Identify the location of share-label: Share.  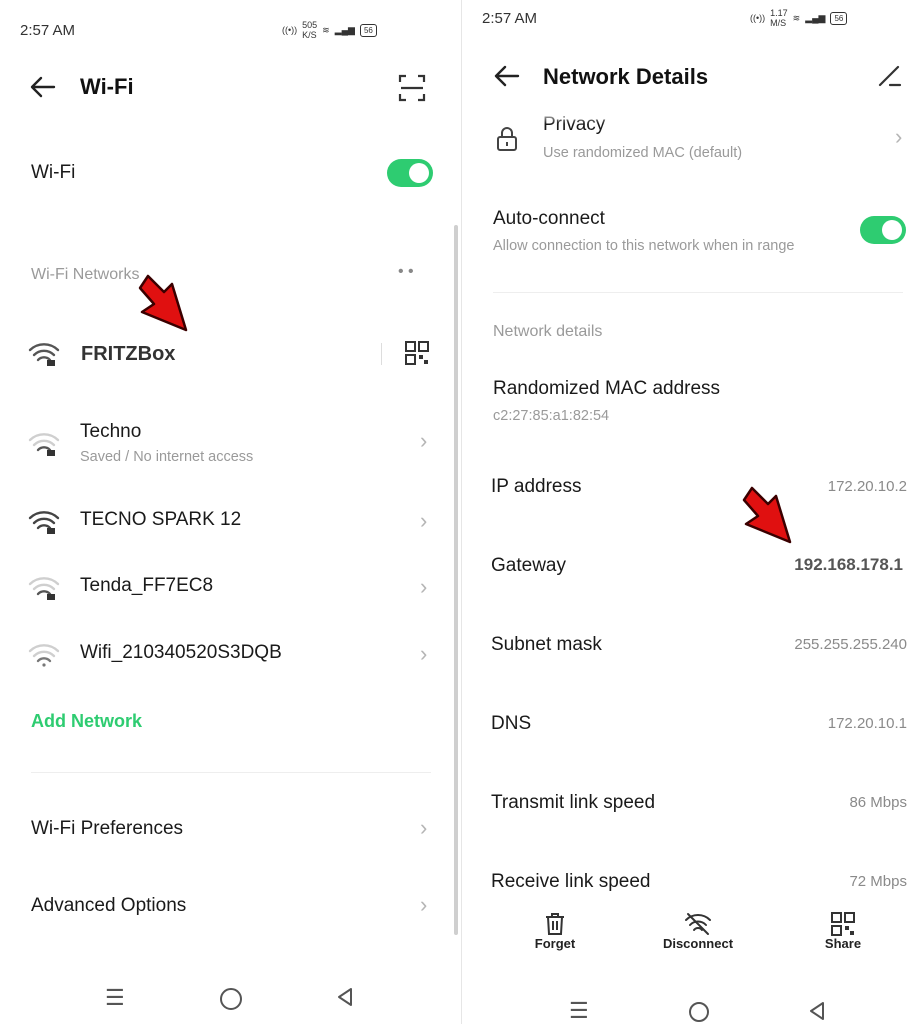
(843, 943).